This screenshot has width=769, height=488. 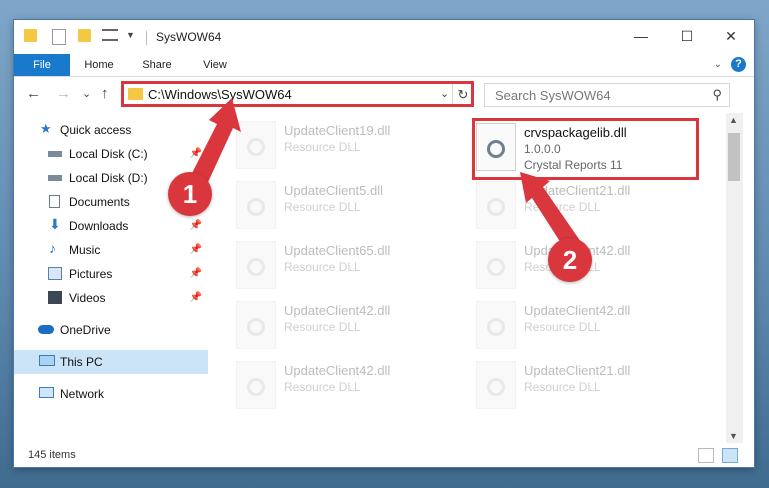 What do you see at coordinates (734, 278) in the screenshot?
I see `vertical-scrollbar: ▲ ▼` at bounding box center [734, 278].